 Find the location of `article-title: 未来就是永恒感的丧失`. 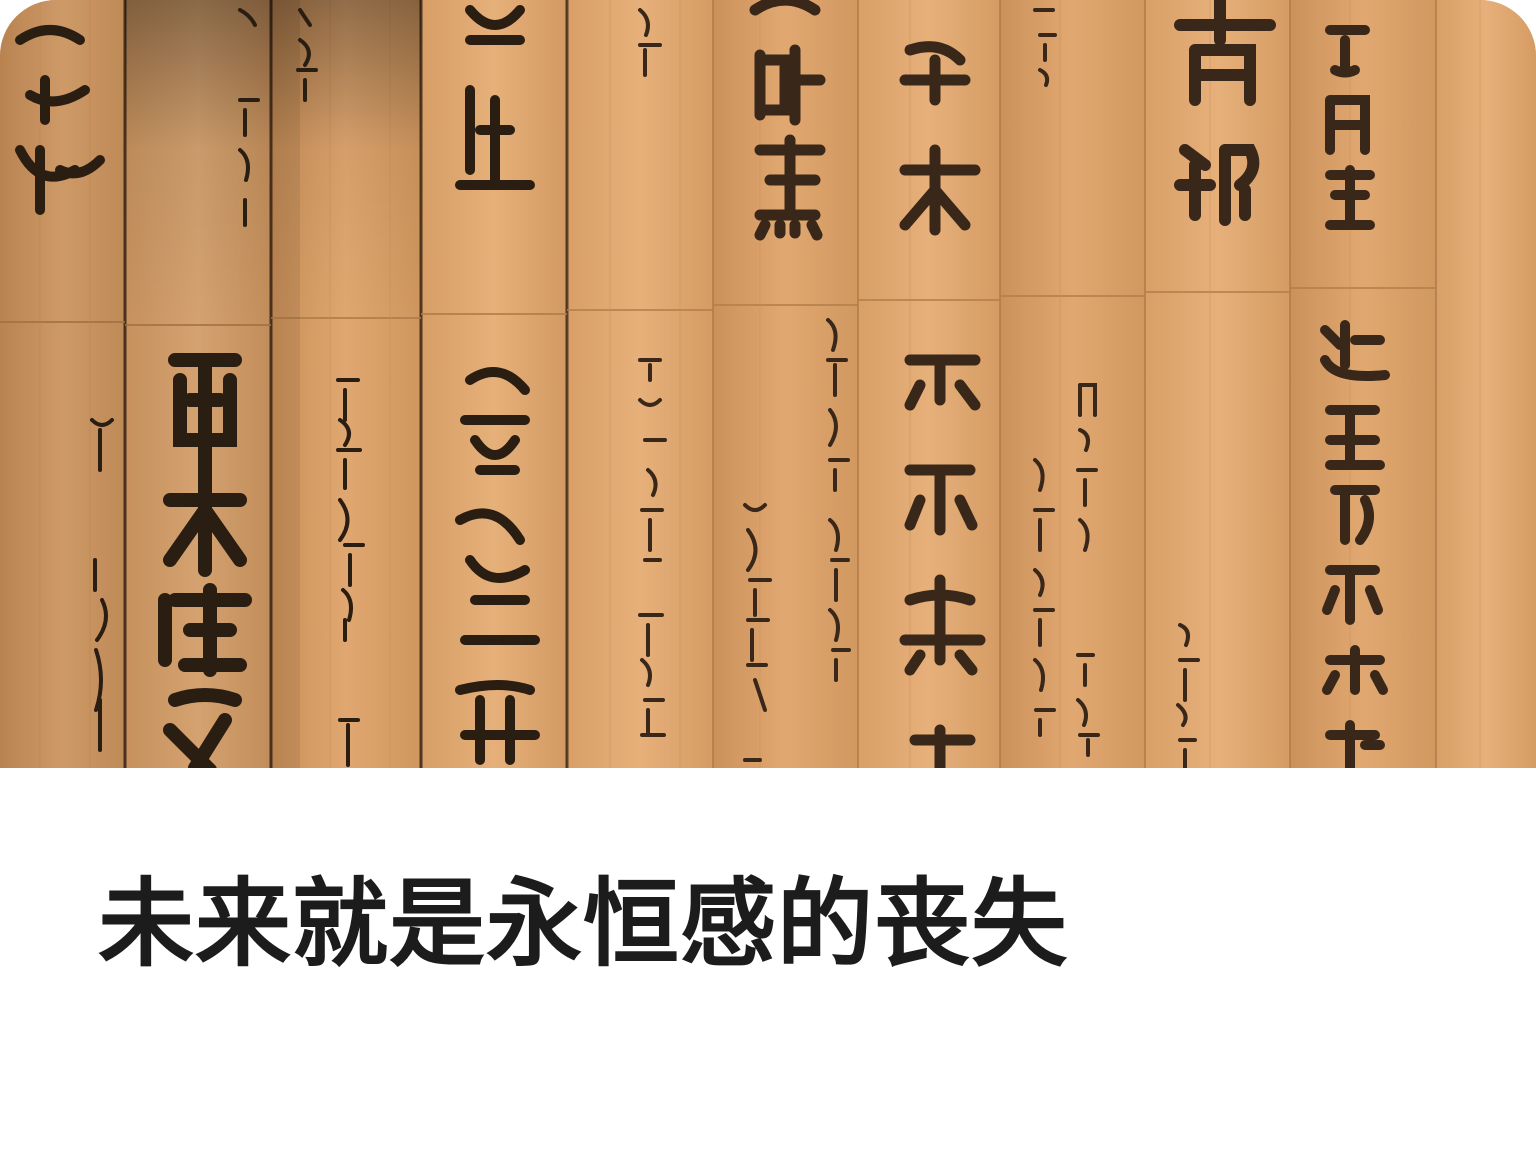

article-title: 未来就是永恒感的丧失 is located at coordinates (583, 924).